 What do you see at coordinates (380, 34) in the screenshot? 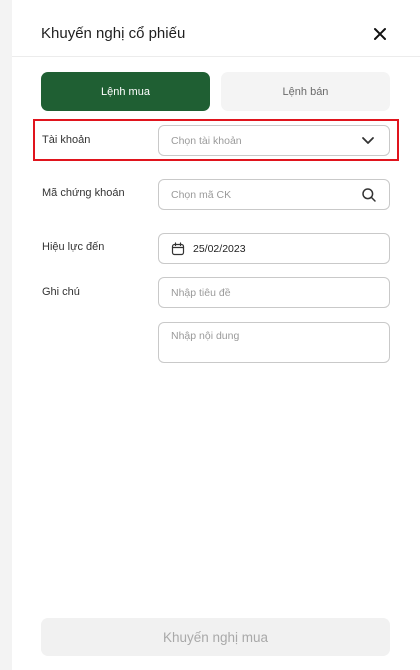
I see `close-icon` at bounding box center [380, 34].